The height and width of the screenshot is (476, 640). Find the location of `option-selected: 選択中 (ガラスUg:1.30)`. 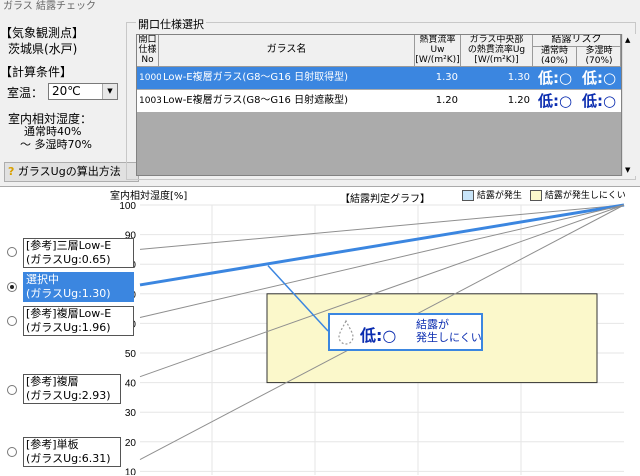

option-selected: 選択中 (ガラスUg:1.30) is located at coordinates (78, 287).